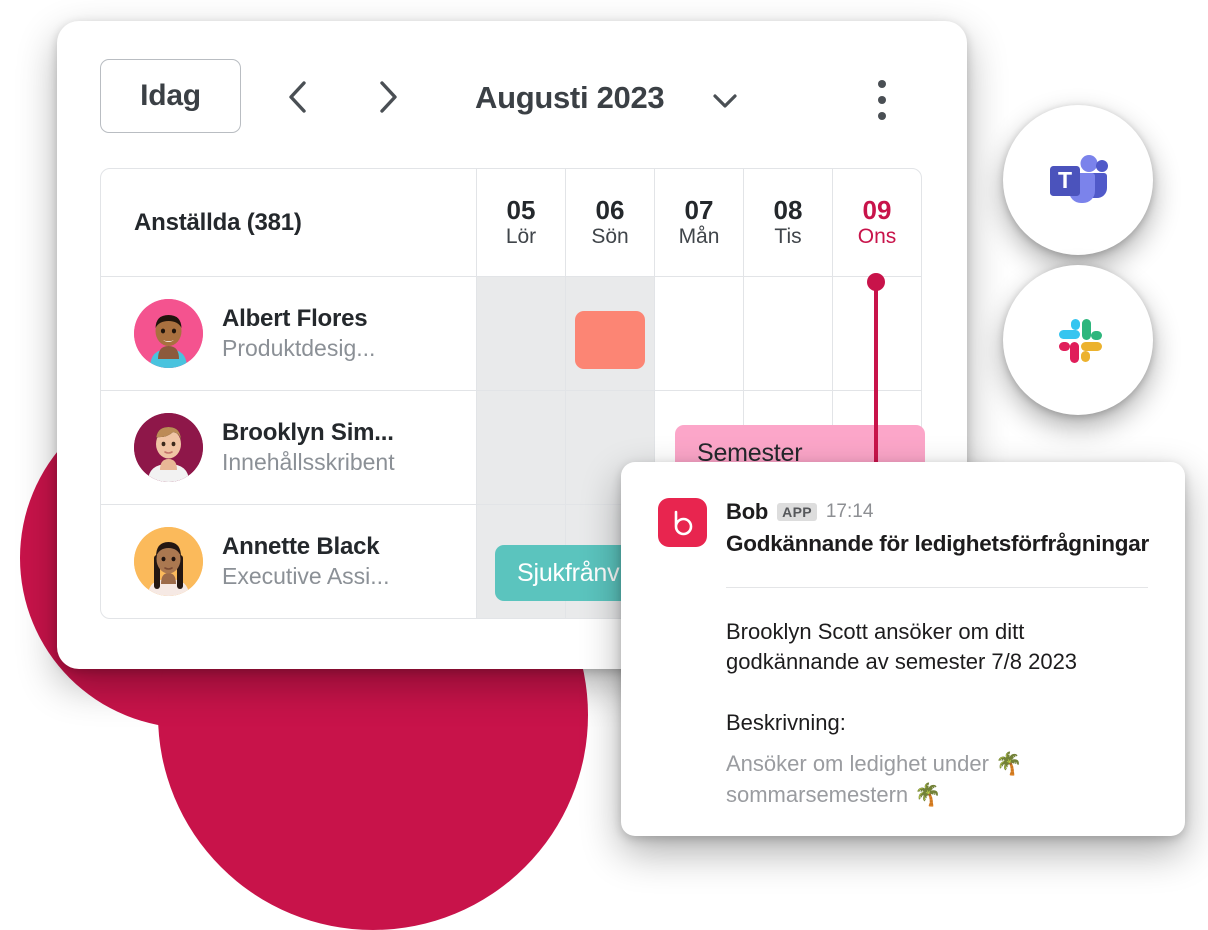  Describe the element at coordinates (937, 512) in the screenshot. I see `notification-sender-row: Bob APP 17:14` at that location.